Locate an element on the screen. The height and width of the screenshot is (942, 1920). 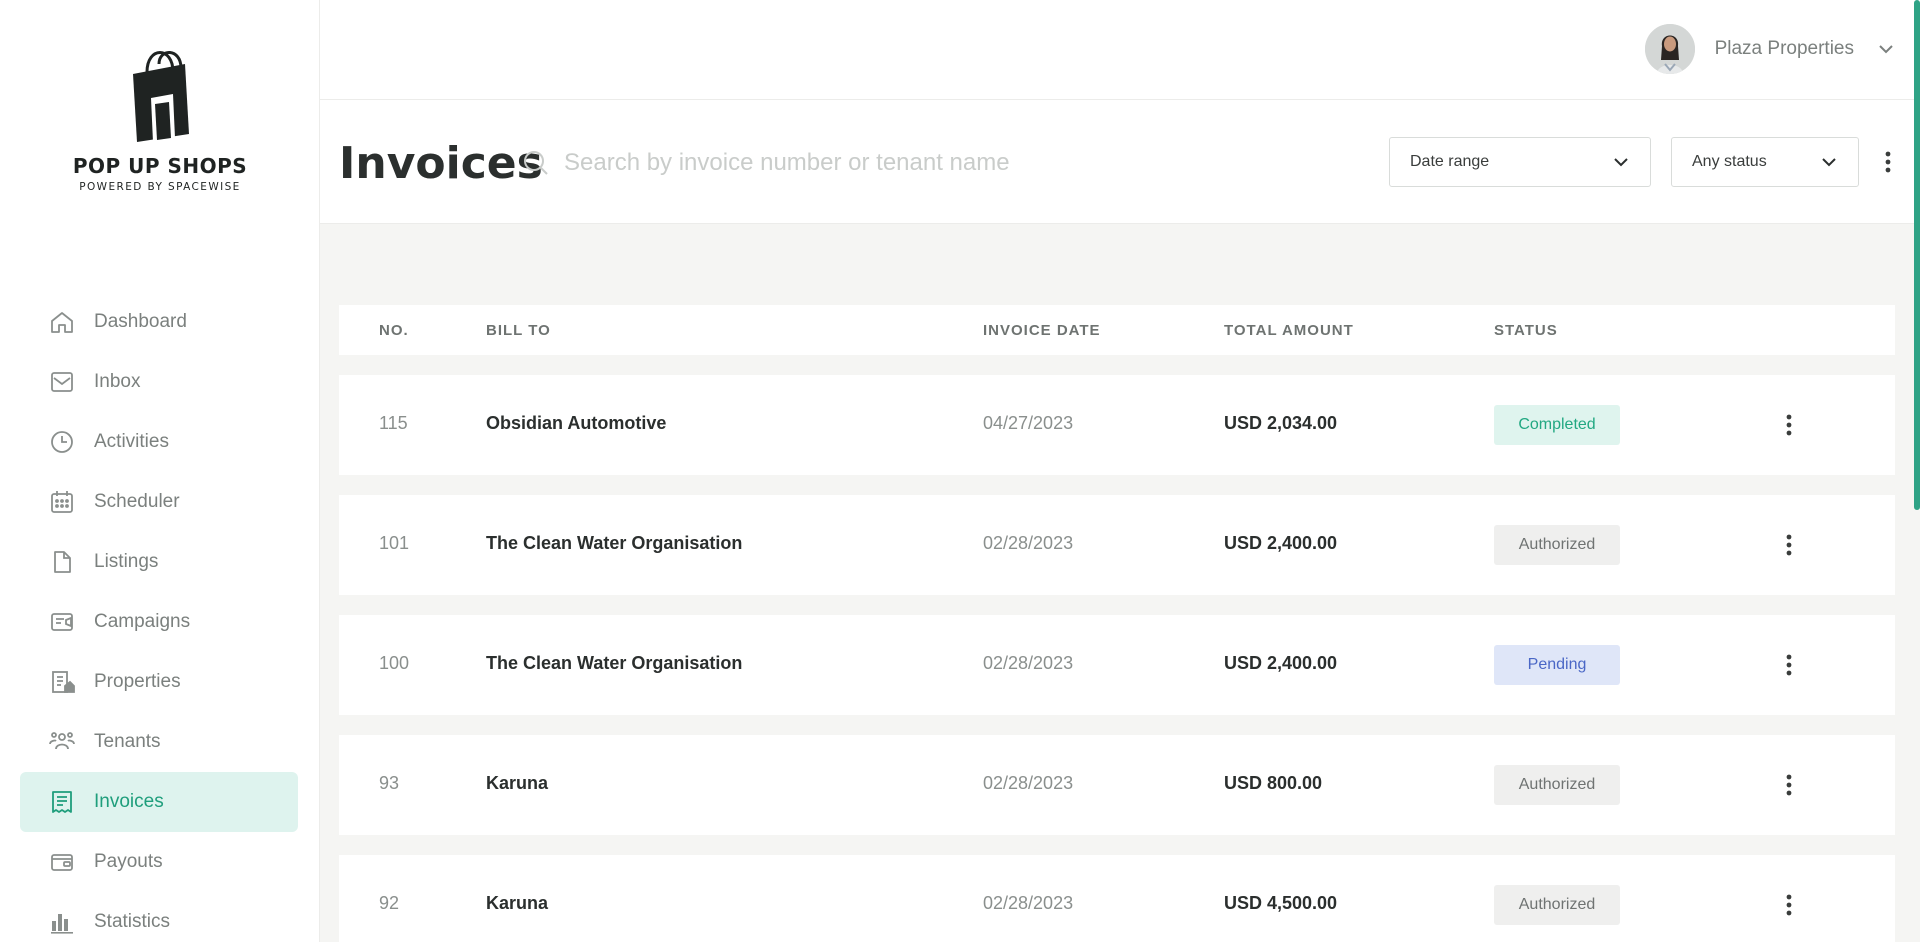
sidebar-item-label: Inbox is located at coordinates (117, 381).